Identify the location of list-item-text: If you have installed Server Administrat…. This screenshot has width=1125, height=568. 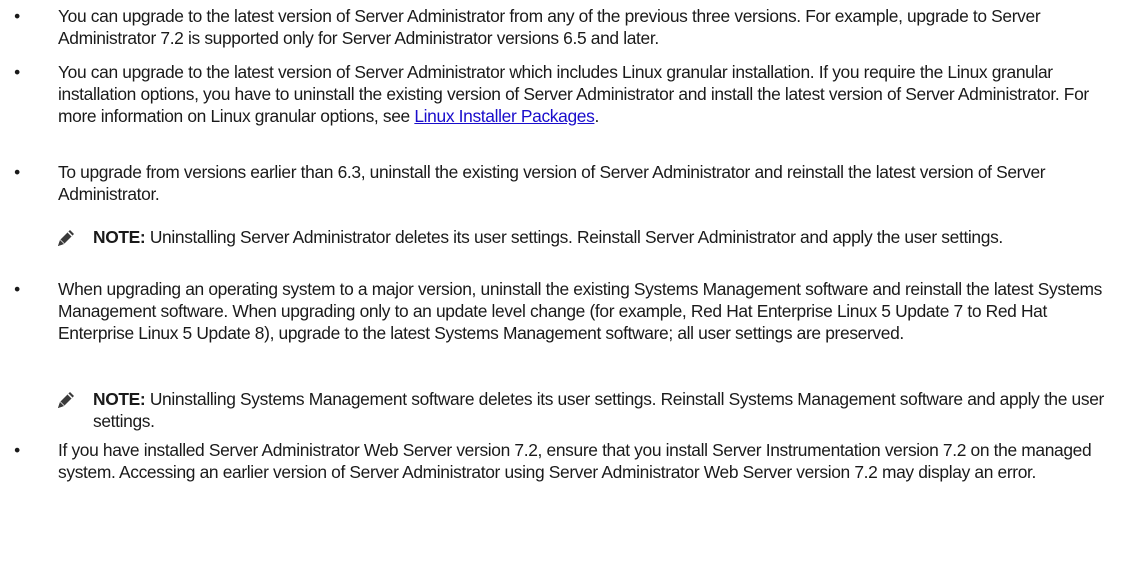
(575, 461).